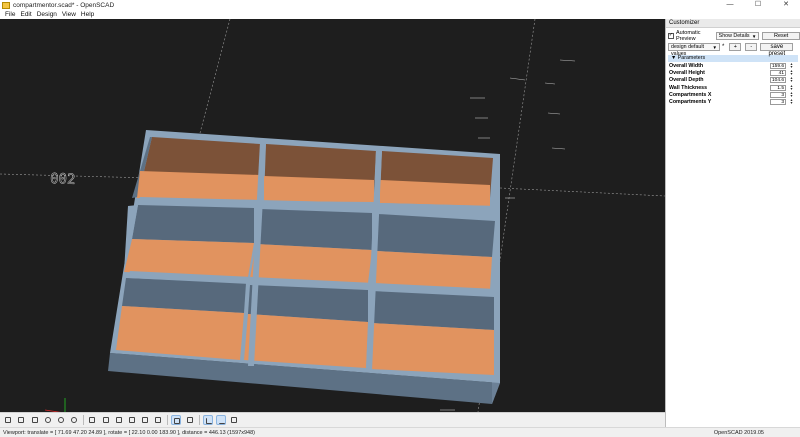  What do you see at coordinates (671, 35) in the screenshot?
I see `auto-preview-checkbox: ✓` at bounding box center [671, 35].